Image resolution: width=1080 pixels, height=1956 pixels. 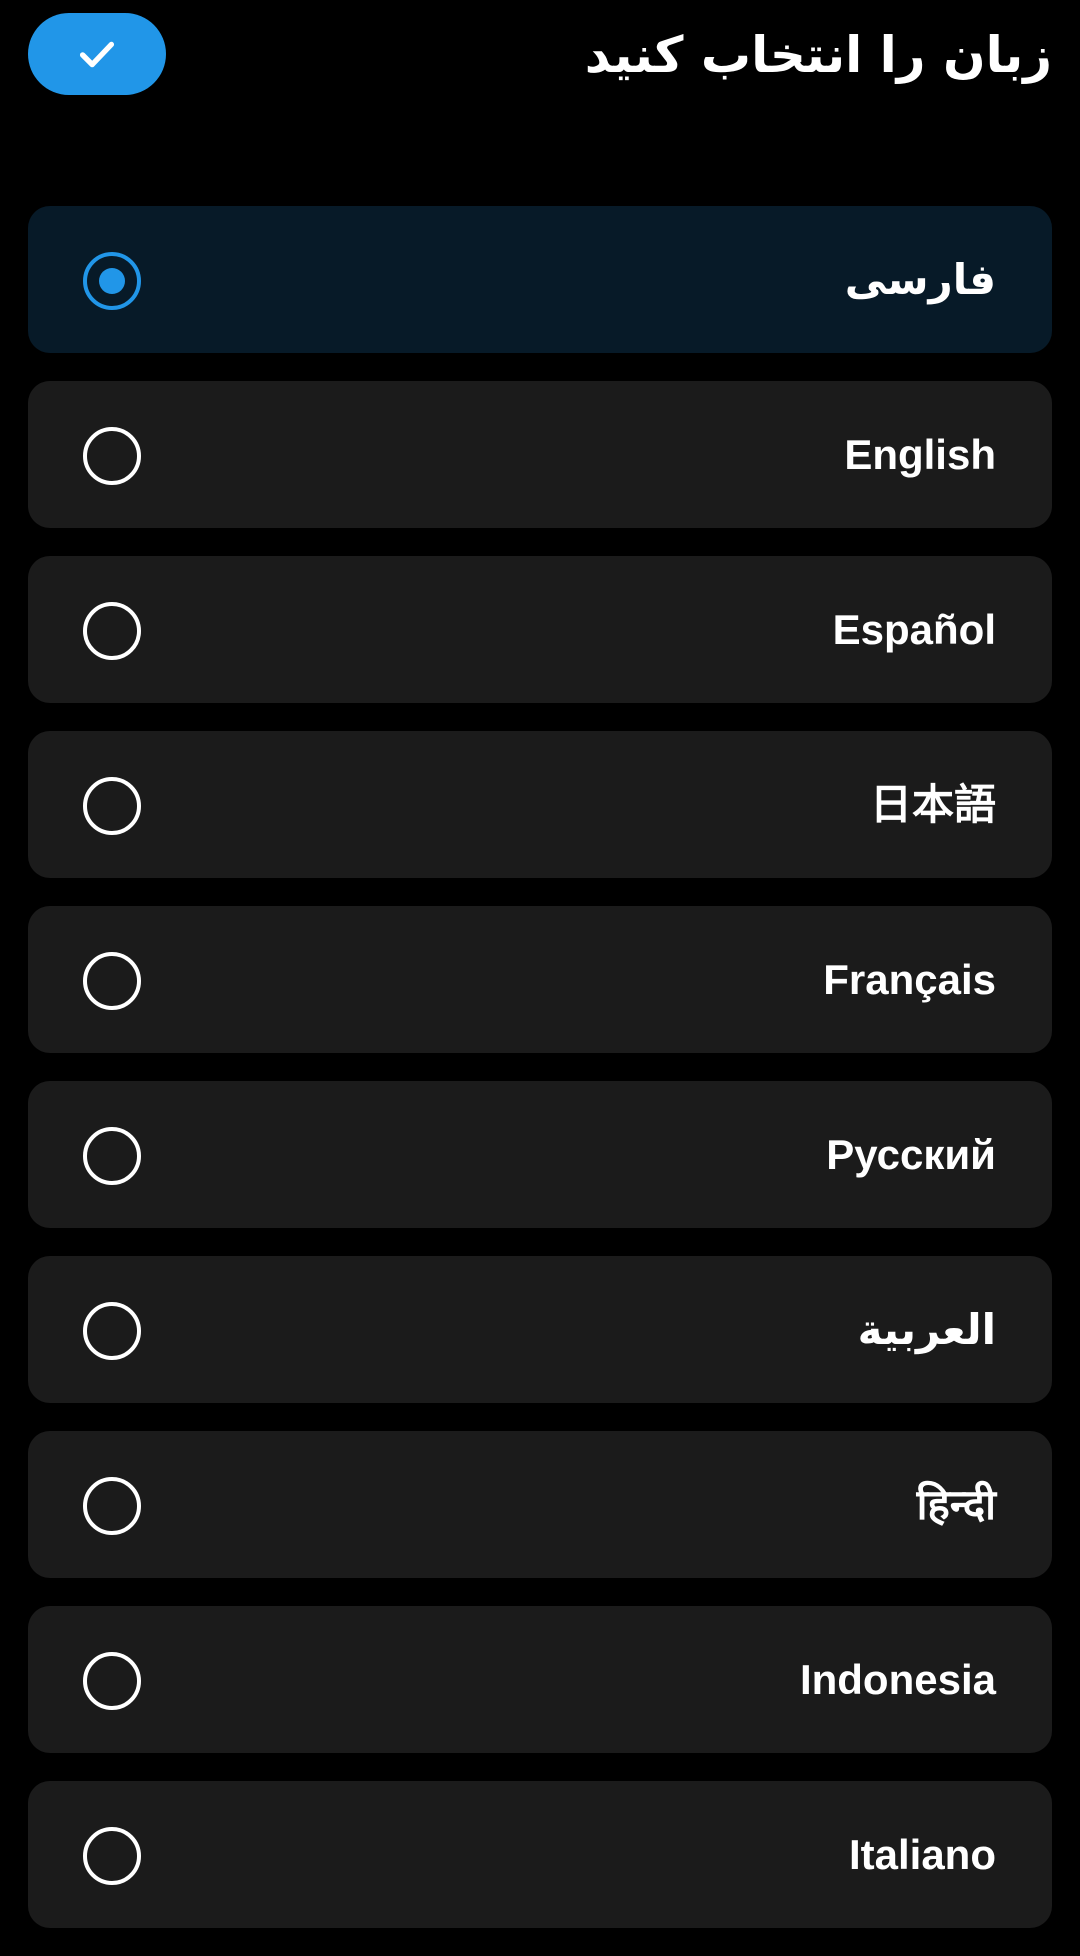 I want to click on language-label: العربية, so click(x=926, y=1329).